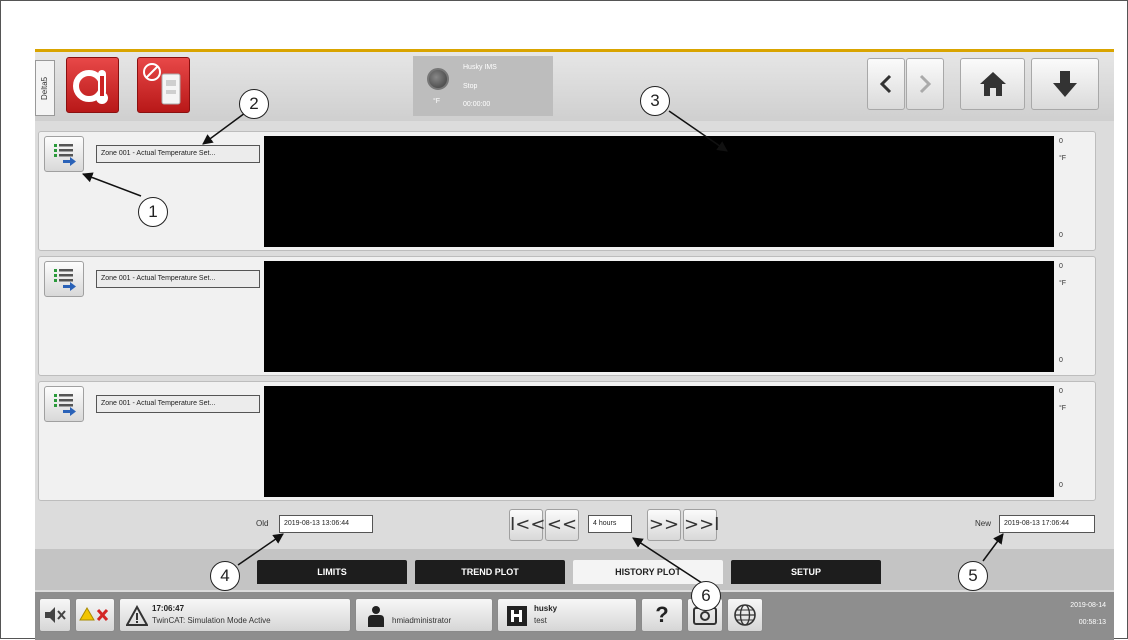  Describe the element at coordinates (664, 525) in the screenshot. I see `next-page-button: >>` at that location.